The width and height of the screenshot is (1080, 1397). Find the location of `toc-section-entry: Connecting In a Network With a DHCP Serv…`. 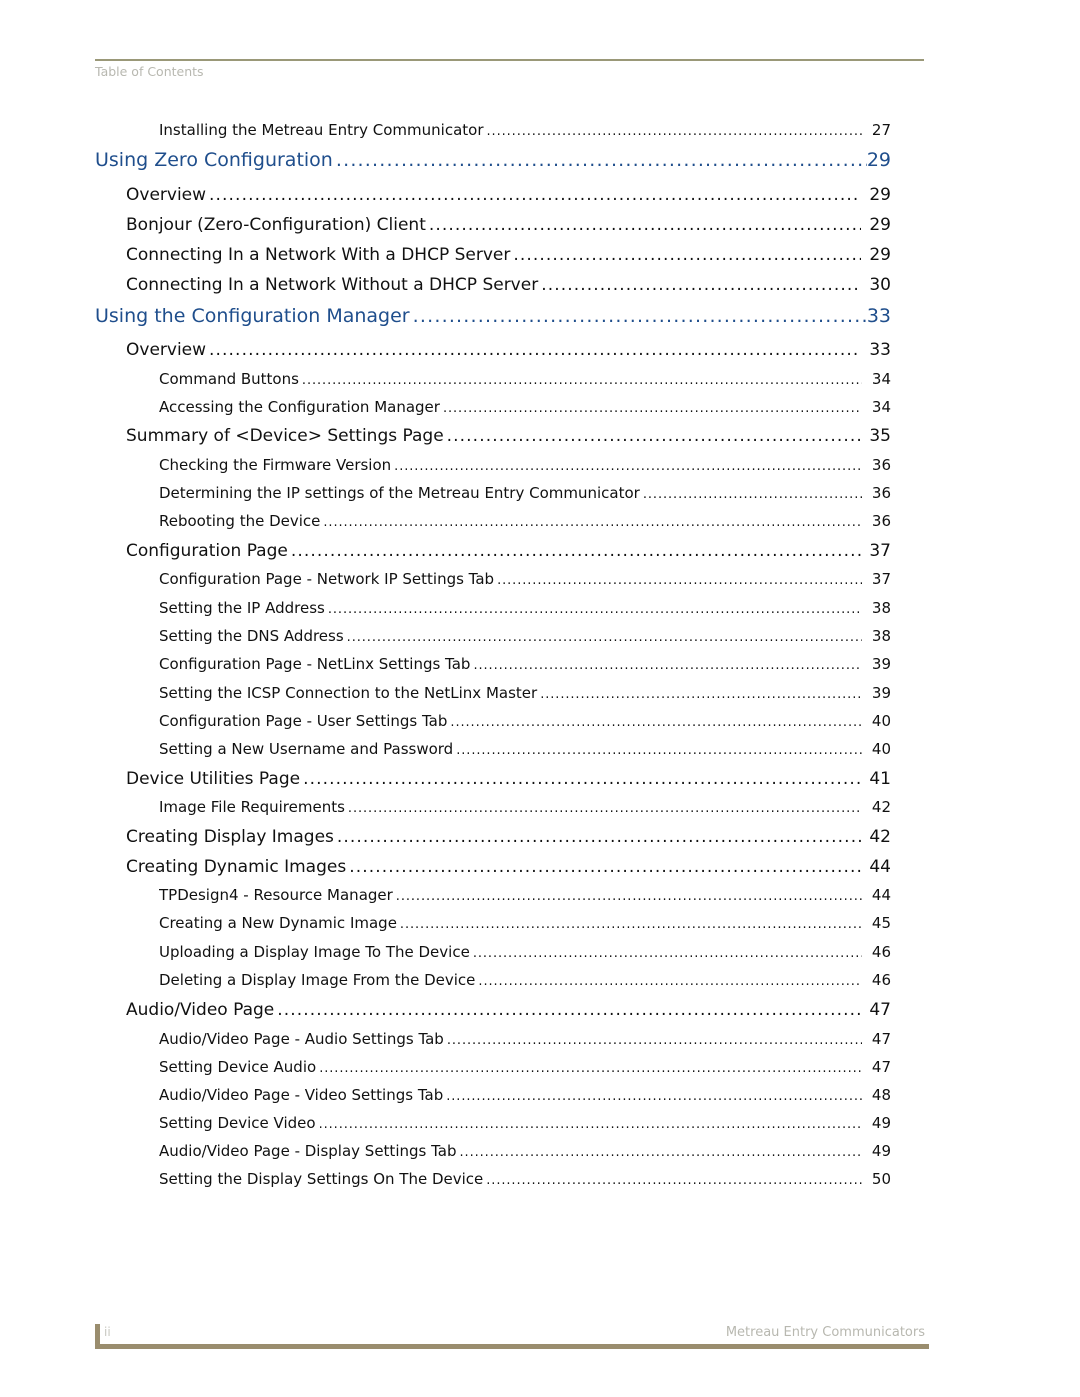

toc-section-entry: Connecting In a Network With a DHCP Serv… is located at coordinates (508, 255).